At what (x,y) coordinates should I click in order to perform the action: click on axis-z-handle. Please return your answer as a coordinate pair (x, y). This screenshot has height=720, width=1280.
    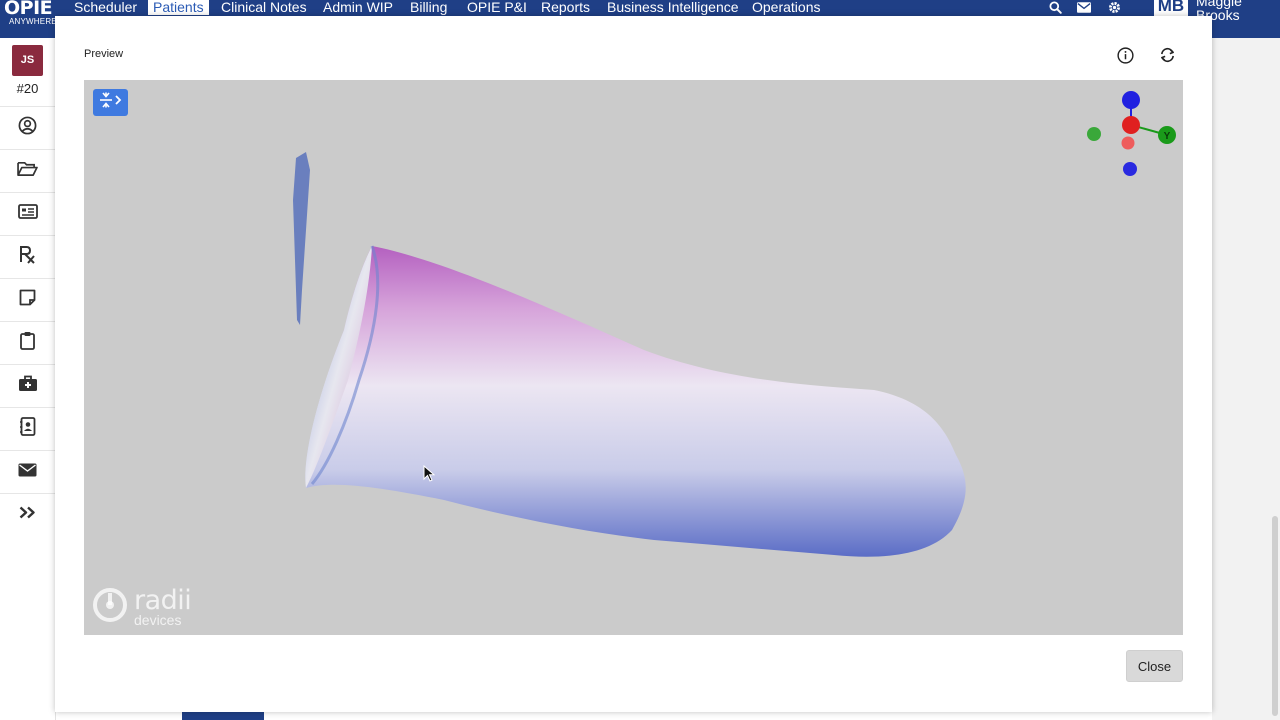
    Looking at the image, I should click on (1131, 100).